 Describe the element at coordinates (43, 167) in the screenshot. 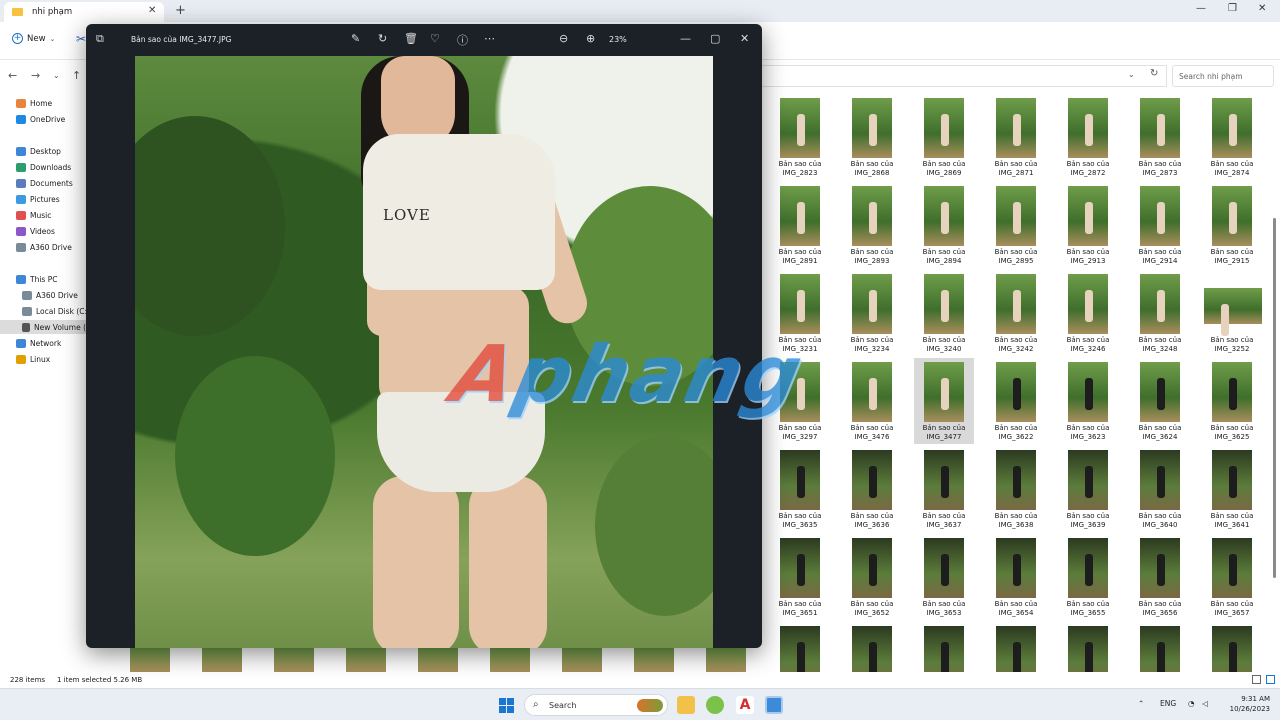

I see `sidebar-item: Downloads` at that location.